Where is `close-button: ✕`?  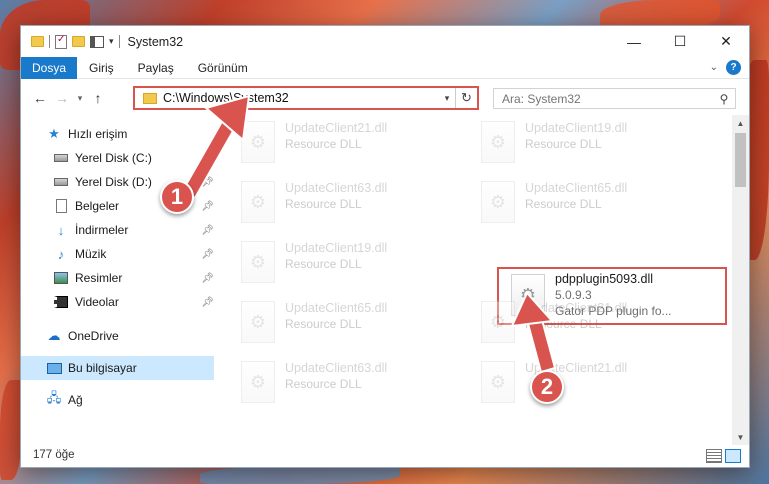 close-button: ✕ is located at coordinates (726, 41).